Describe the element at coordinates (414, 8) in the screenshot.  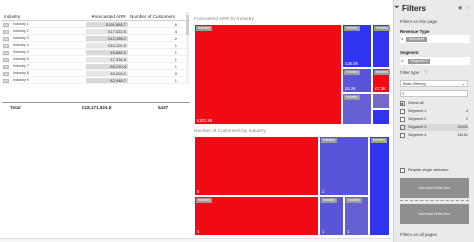
I see `filters-title: Filters` at that location.